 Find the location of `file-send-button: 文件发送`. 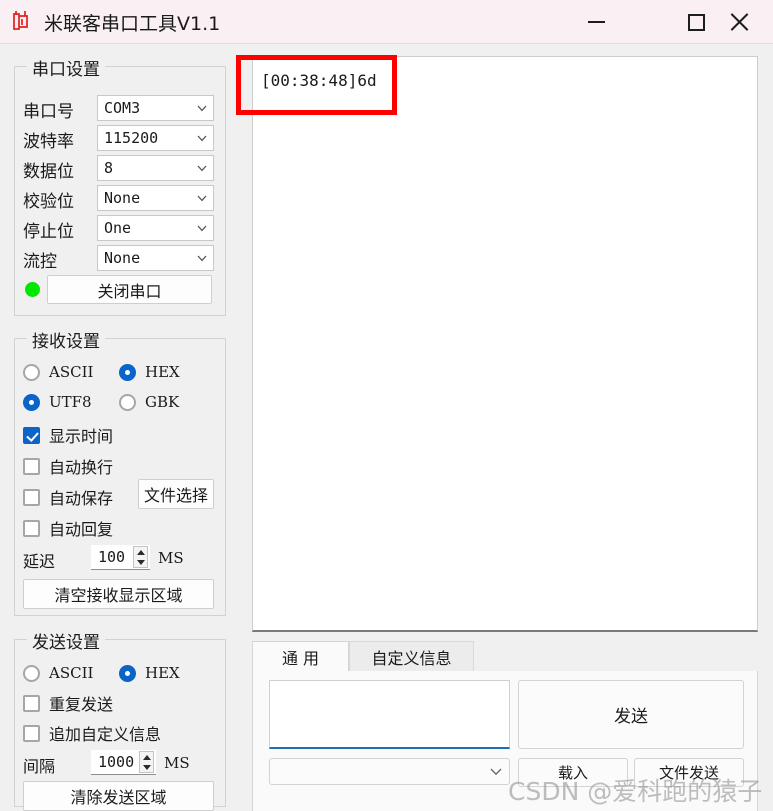

file-send-button: 文件发送 is located at coordinates (689, 772).